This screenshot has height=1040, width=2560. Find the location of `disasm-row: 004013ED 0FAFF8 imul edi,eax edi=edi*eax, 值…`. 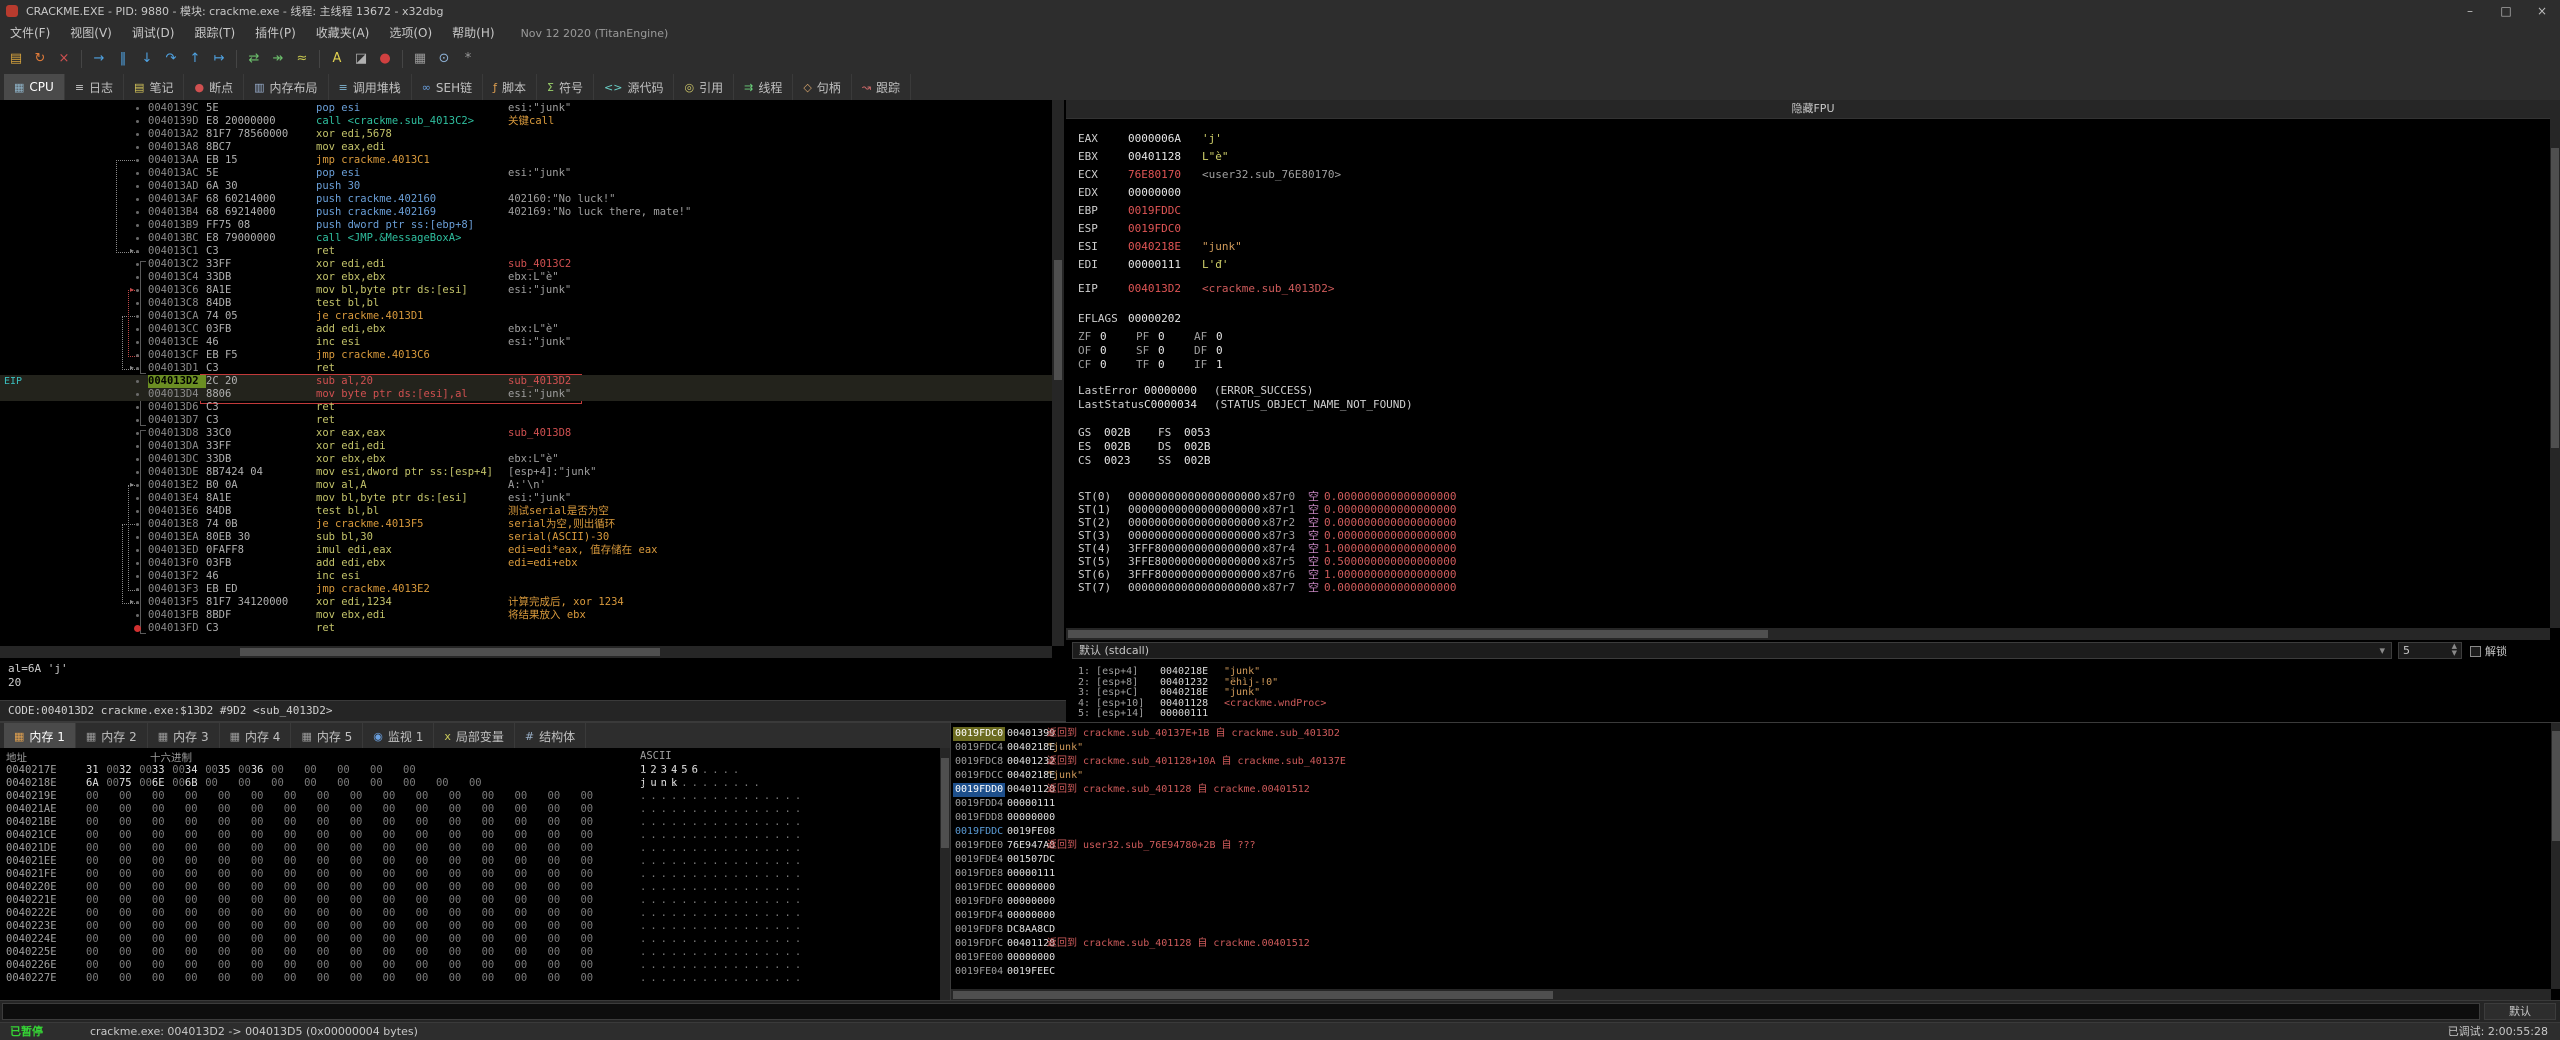

disasm-row: 004013ED 0FAFF8 imul edi,eax edi=edi*eax, 值… is located at coordinates (526, 550).